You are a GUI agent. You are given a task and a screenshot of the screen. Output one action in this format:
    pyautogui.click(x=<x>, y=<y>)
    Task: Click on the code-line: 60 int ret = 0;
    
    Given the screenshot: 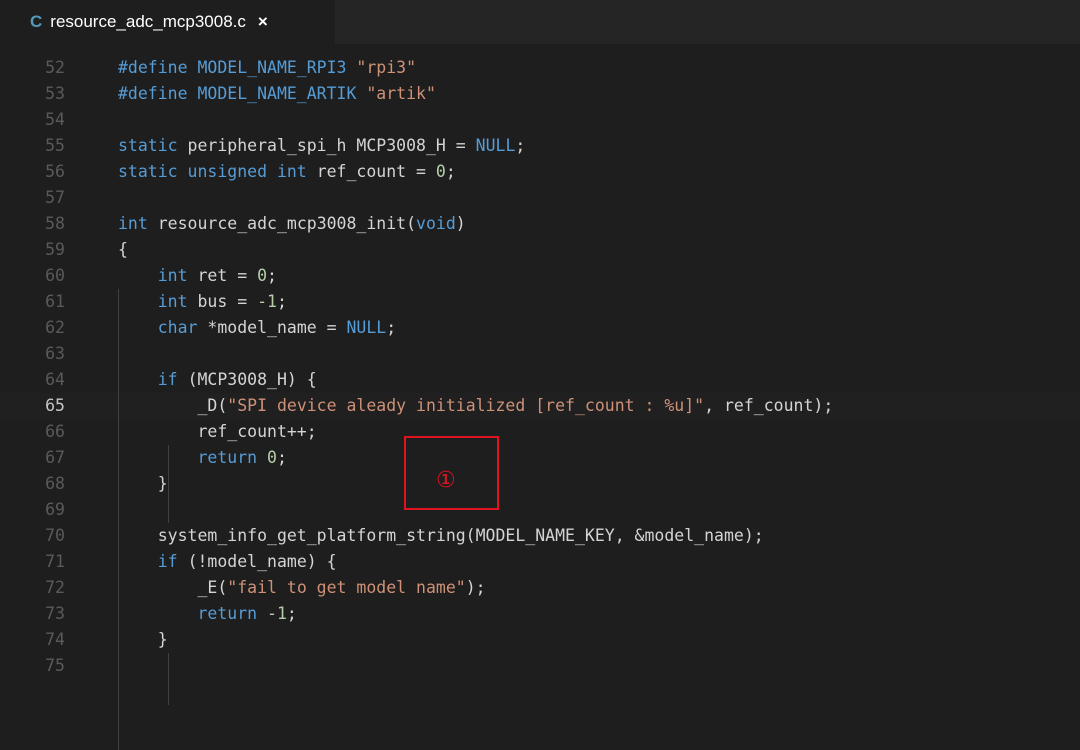 What is the action you would take?
    pyautogui.click(x=540, y=276)
    